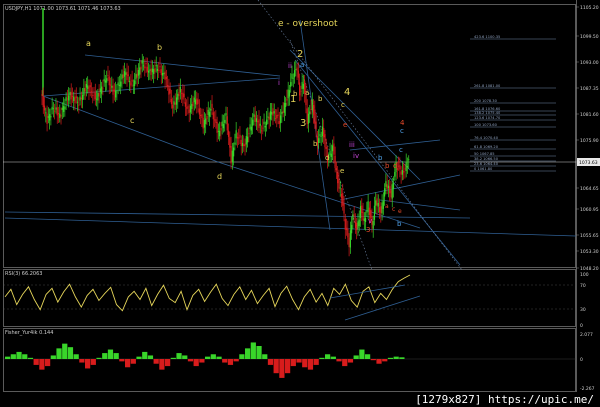 This screenshot has width=600, height=407. What do you see at coordinates (589, 115) in the screenshot?
I see `axis-tick-label: 1081.60` at bounding box center [589, 115].